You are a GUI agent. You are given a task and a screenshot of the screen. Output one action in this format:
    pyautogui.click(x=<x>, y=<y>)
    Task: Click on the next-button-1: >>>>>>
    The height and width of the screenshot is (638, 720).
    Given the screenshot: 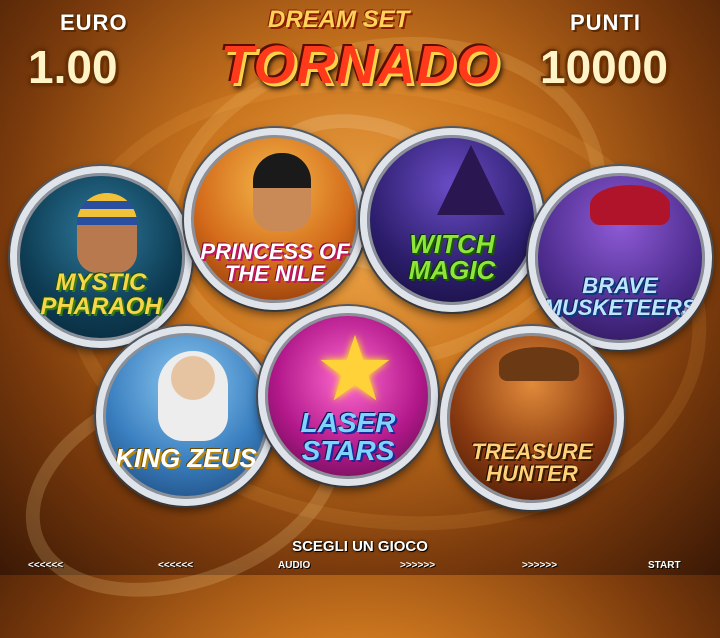 What is the action you would take?
    pyautogui.click(x=417, y=565)
    